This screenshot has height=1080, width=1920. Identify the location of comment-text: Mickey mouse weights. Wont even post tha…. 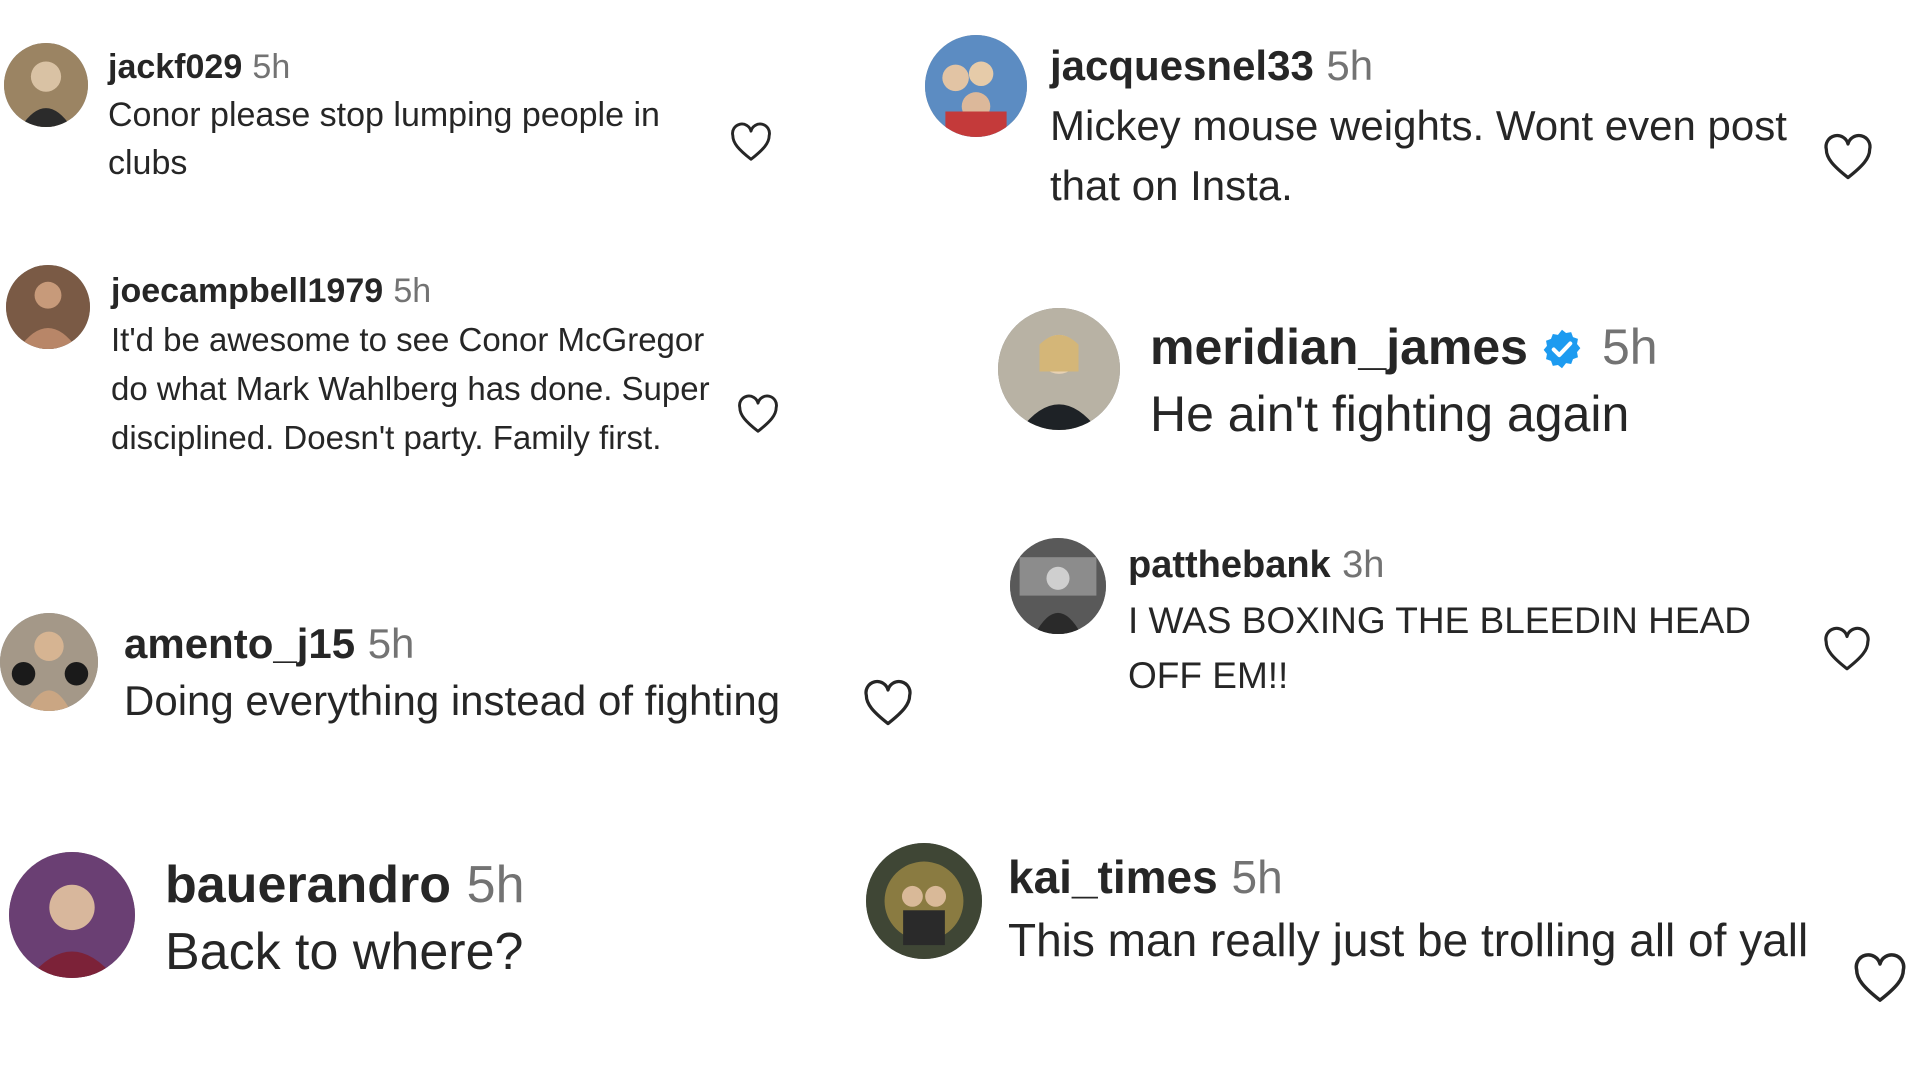
(1418, 155).